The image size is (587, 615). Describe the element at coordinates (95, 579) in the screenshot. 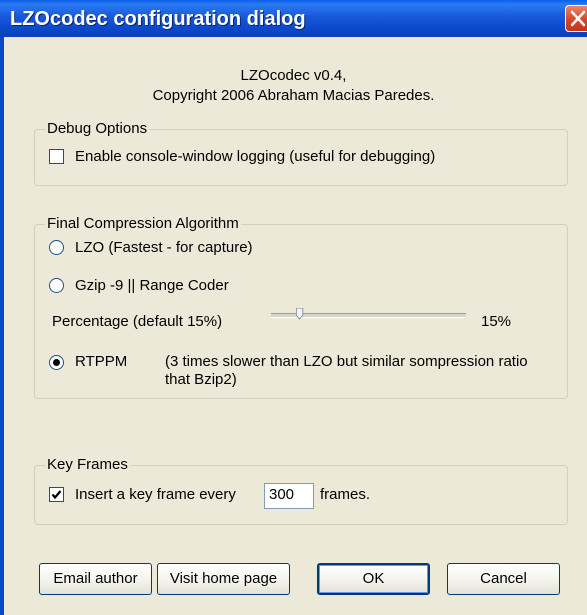

I see `email-author-button: Email author` at that location.